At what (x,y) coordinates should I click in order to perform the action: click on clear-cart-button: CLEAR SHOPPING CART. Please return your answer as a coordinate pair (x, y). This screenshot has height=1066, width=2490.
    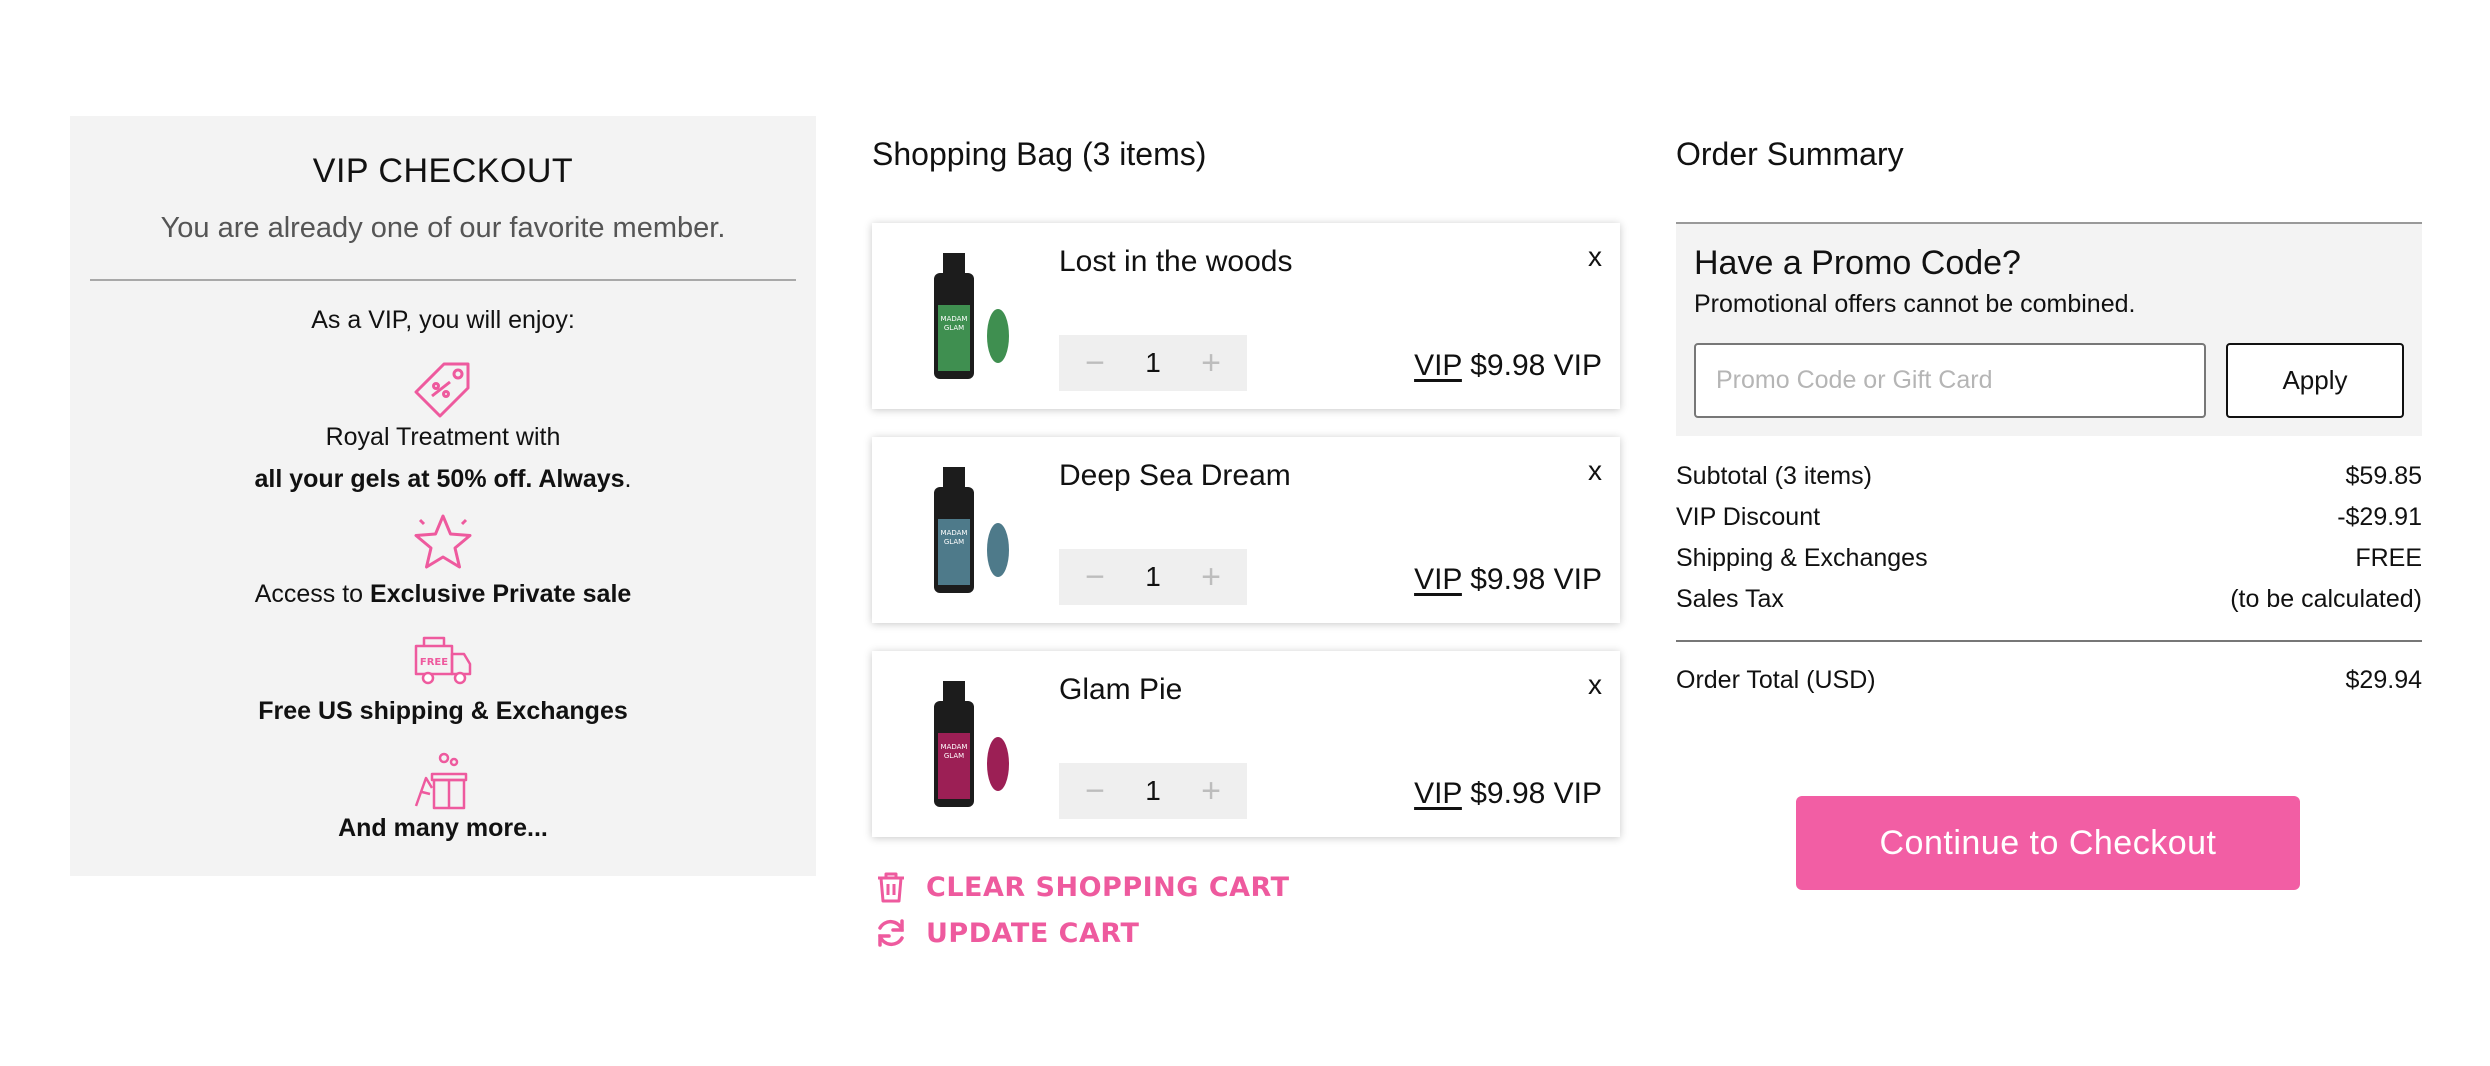
    Looking at the image, I should click on (1082, 887).